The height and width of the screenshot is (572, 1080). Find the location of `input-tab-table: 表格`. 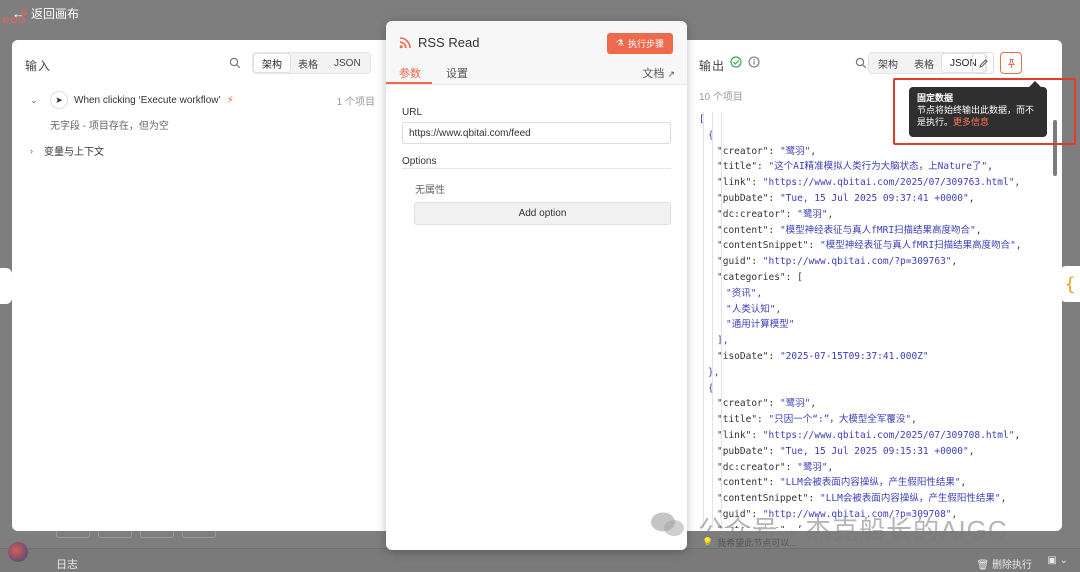

input-tab-table: 表格 is located at coordinates (308, 63).